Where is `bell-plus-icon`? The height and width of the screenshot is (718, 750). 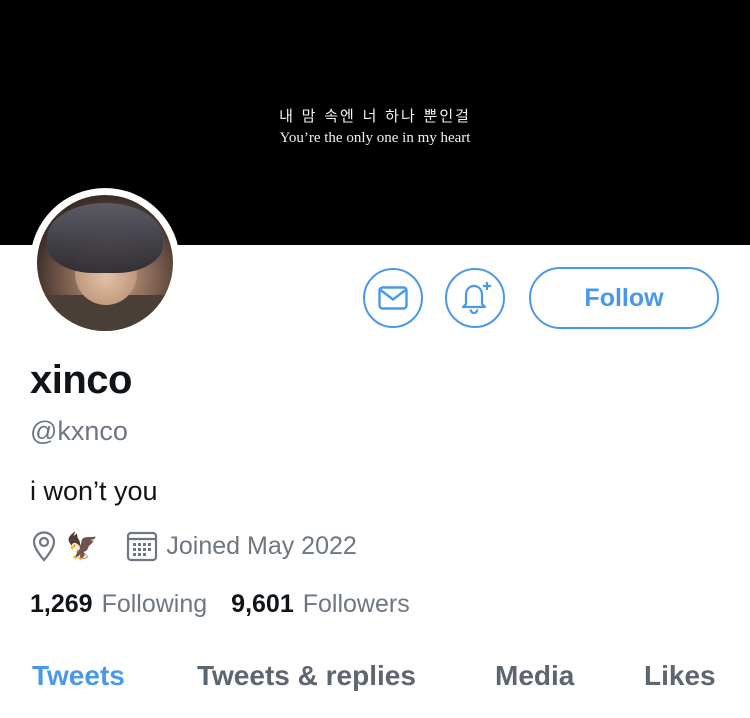 bell-plus-icon is located at coordinates (476, 298).